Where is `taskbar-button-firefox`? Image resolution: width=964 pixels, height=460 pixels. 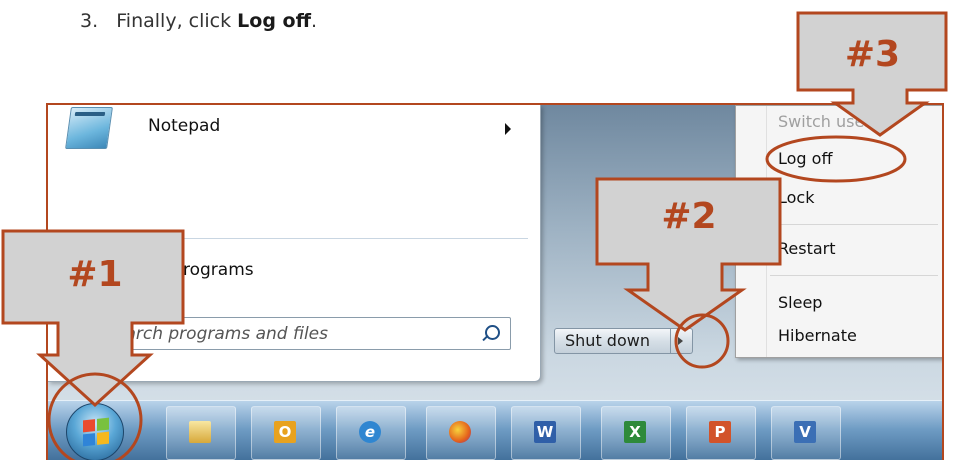 taskbar-button-firefox is located at coordinates (461, 433).